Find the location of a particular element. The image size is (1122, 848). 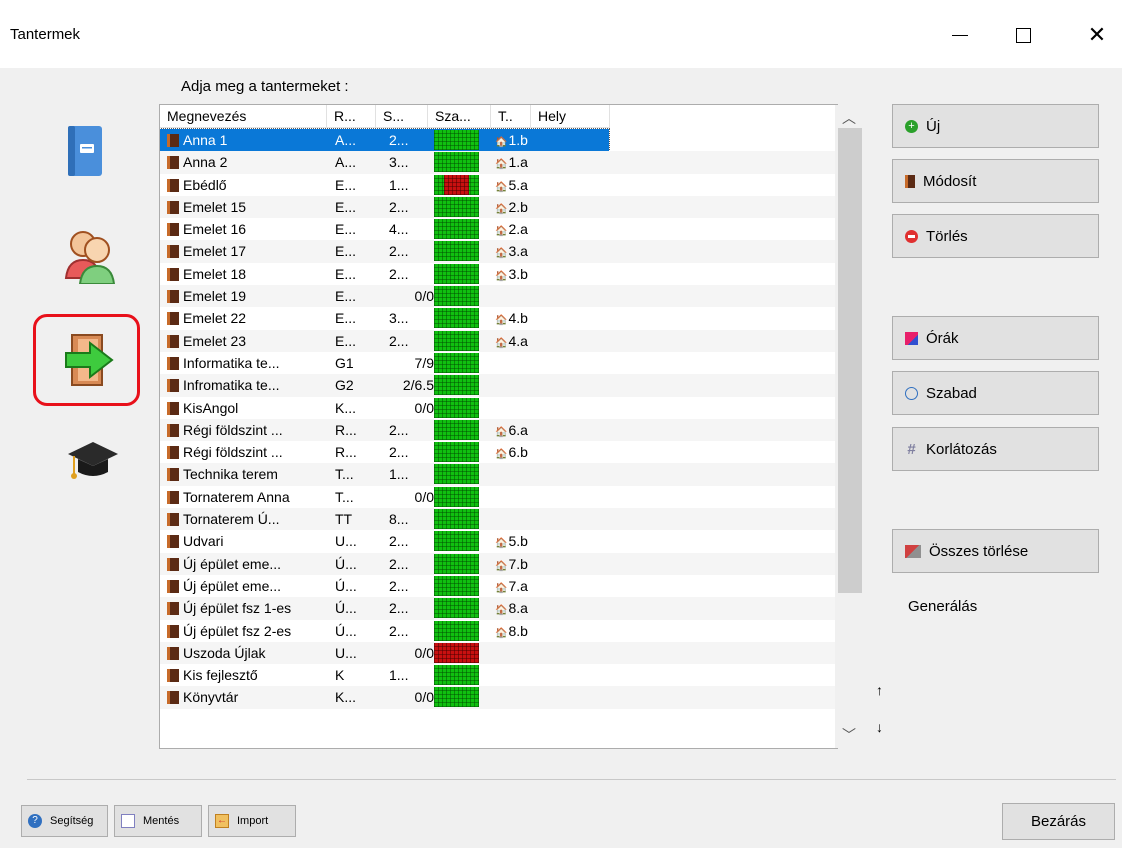

delete-all-button: Összes törlése is located at coordinates (995, 551).